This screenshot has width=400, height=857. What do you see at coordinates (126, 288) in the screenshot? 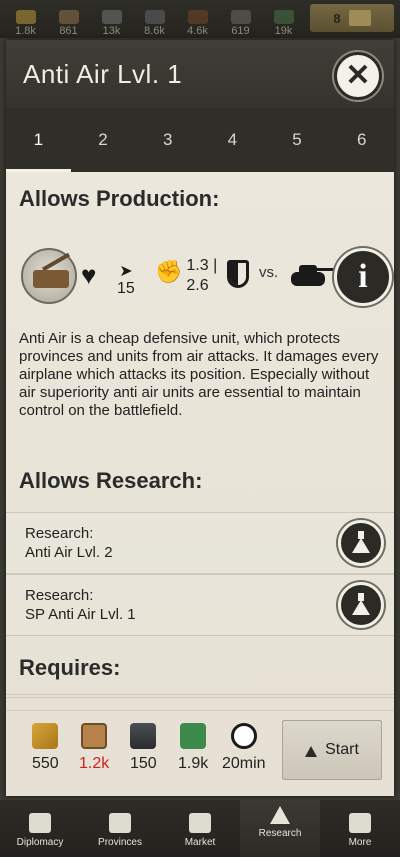
I see `speed-value: 15` at bounding box center [126, 288].